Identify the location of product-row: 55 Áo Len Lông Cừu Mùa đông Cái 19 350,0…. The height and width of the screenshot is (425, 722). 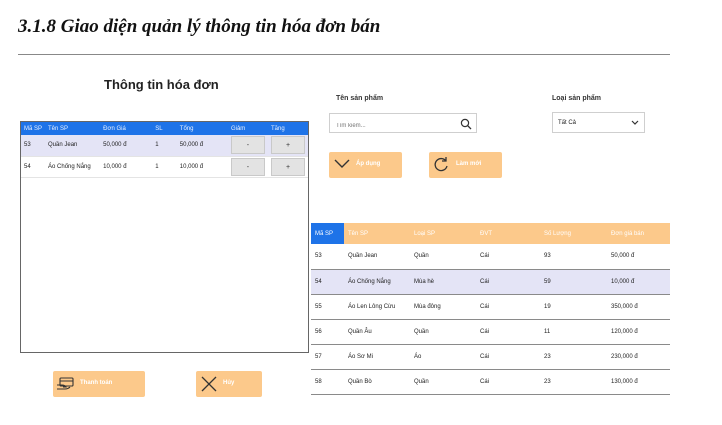
(490, 307).